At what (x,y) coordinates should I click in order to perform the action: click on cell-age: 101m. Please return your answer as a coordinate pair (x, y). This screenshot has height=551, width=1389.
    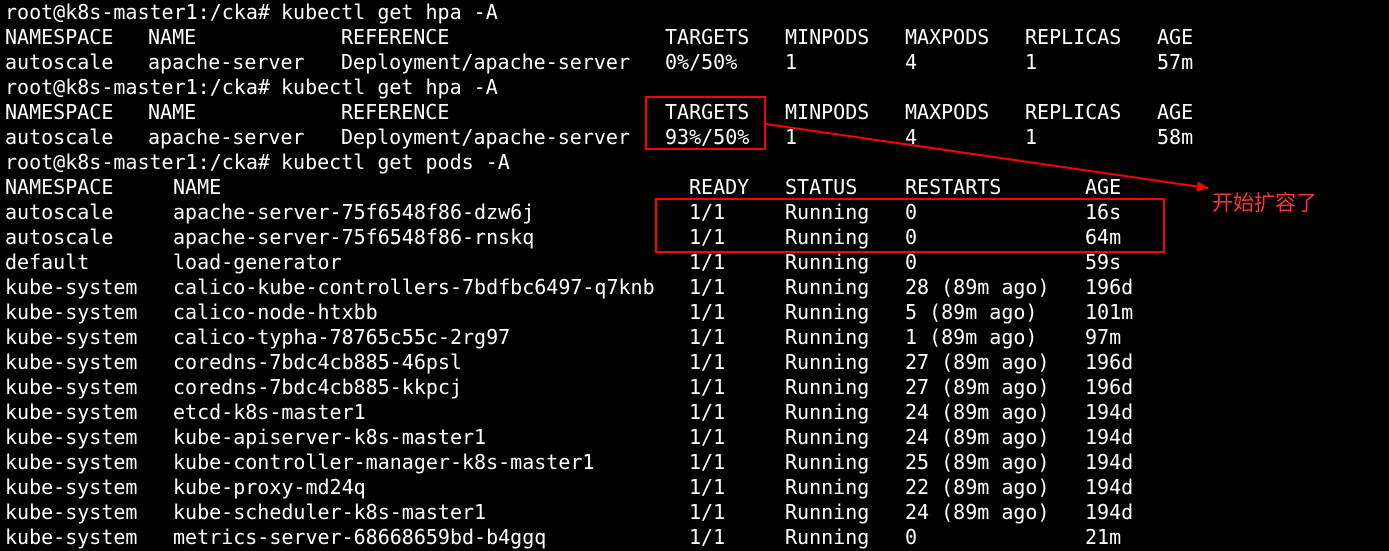
    Looking at the image, I should click on (1109, 312).